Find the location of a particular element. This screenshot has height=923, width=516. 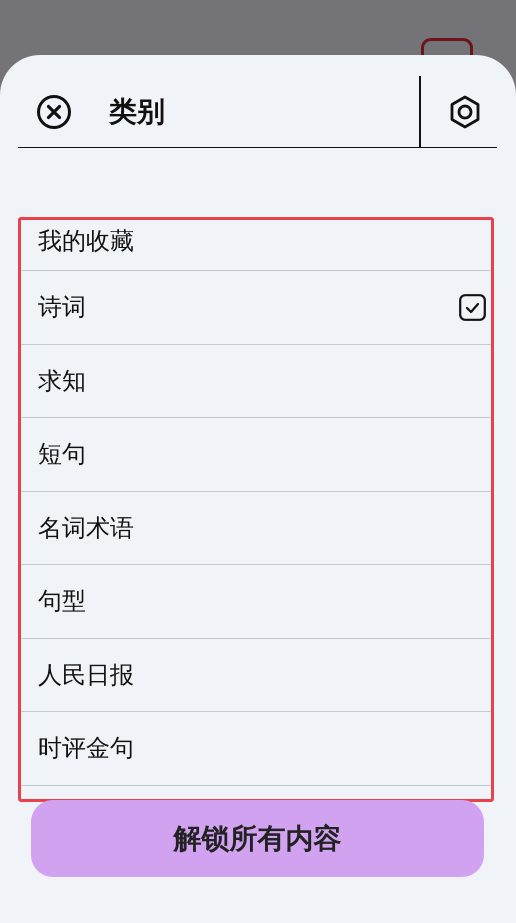

category-label: 我的收藏 is located at coordinates (86, 241).